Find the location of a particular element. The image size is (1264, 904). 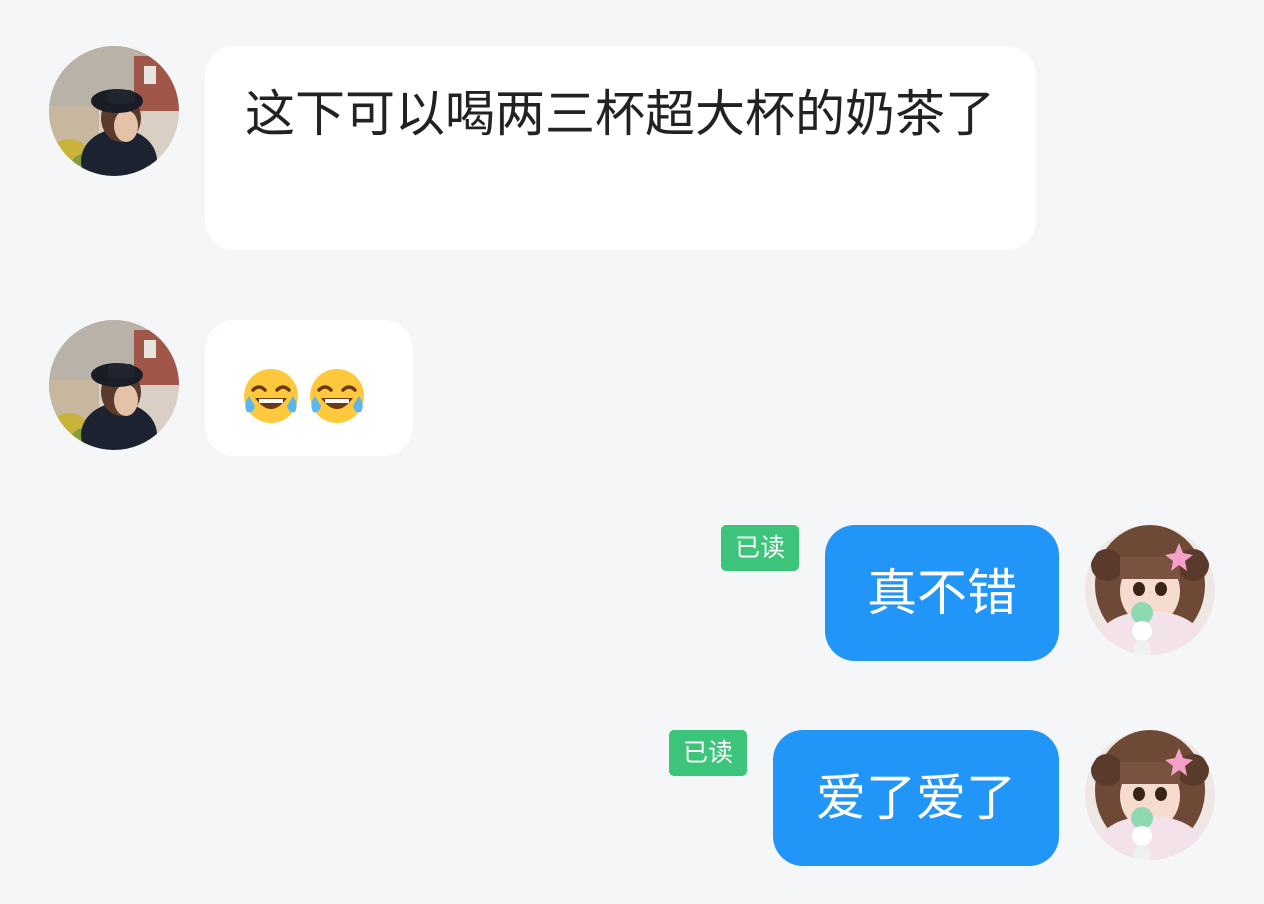

message-text: 爱了爱了 is located at coordinates (916, 798).